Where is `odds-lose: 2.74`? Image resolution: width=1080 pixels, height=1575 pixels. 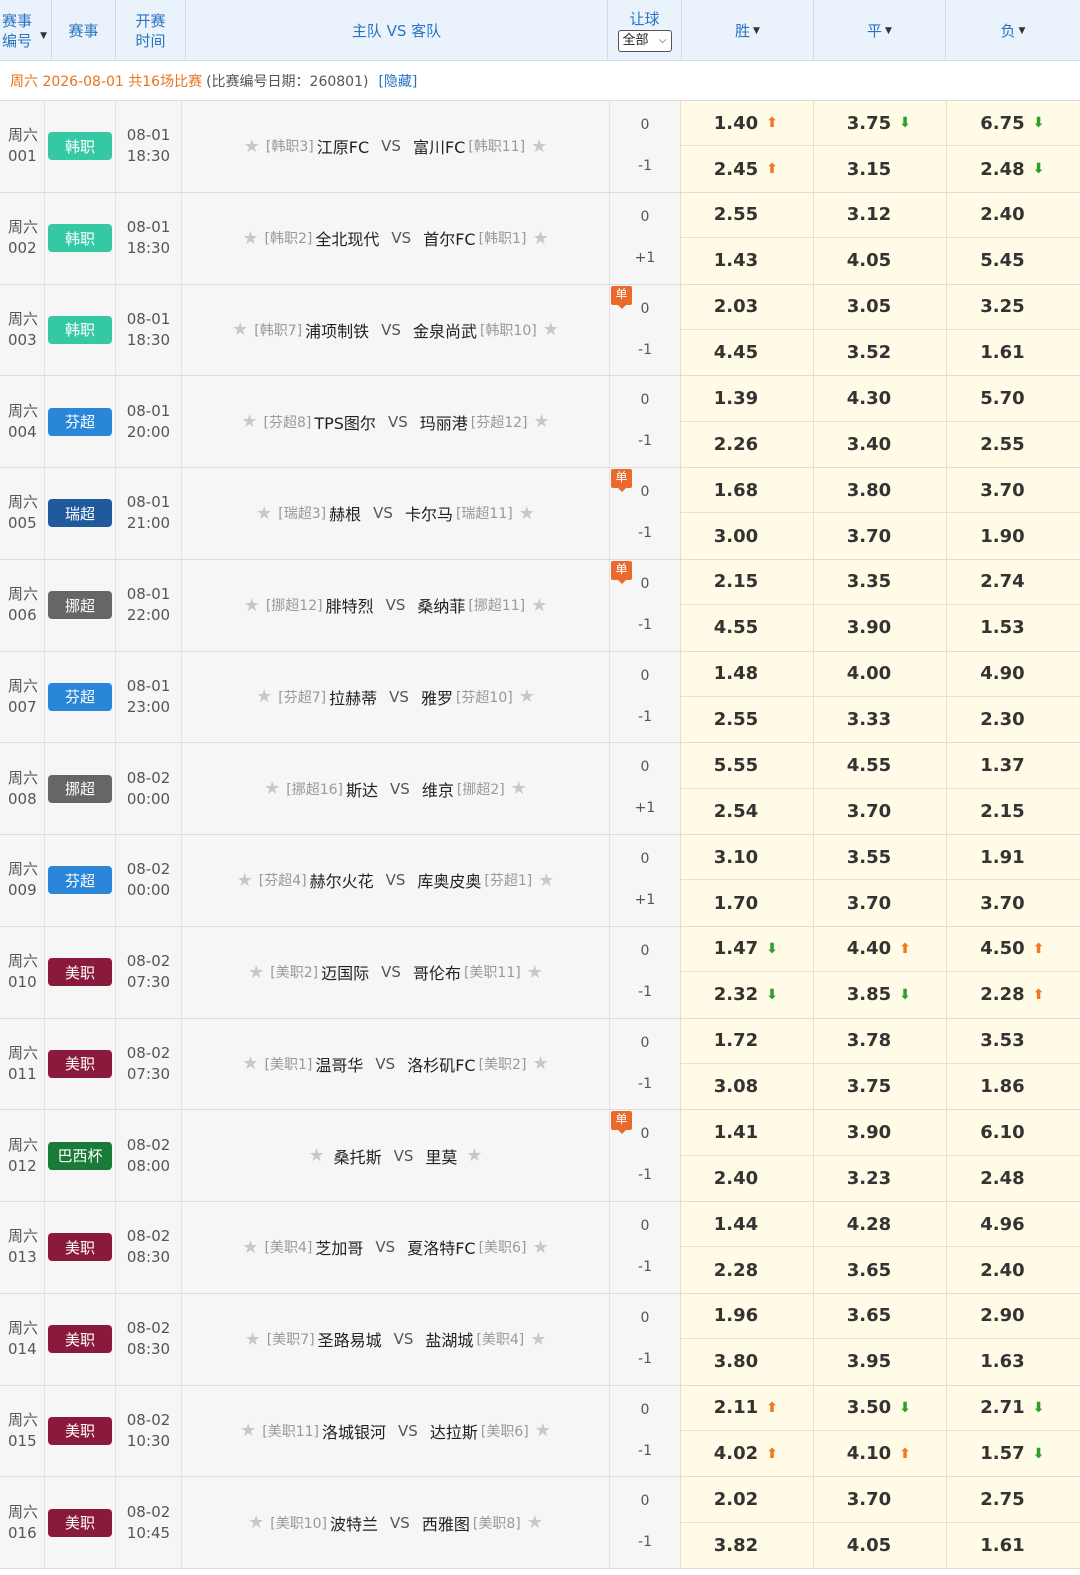 odds-lose: 2.74 is located at coordinates (1013, 582).